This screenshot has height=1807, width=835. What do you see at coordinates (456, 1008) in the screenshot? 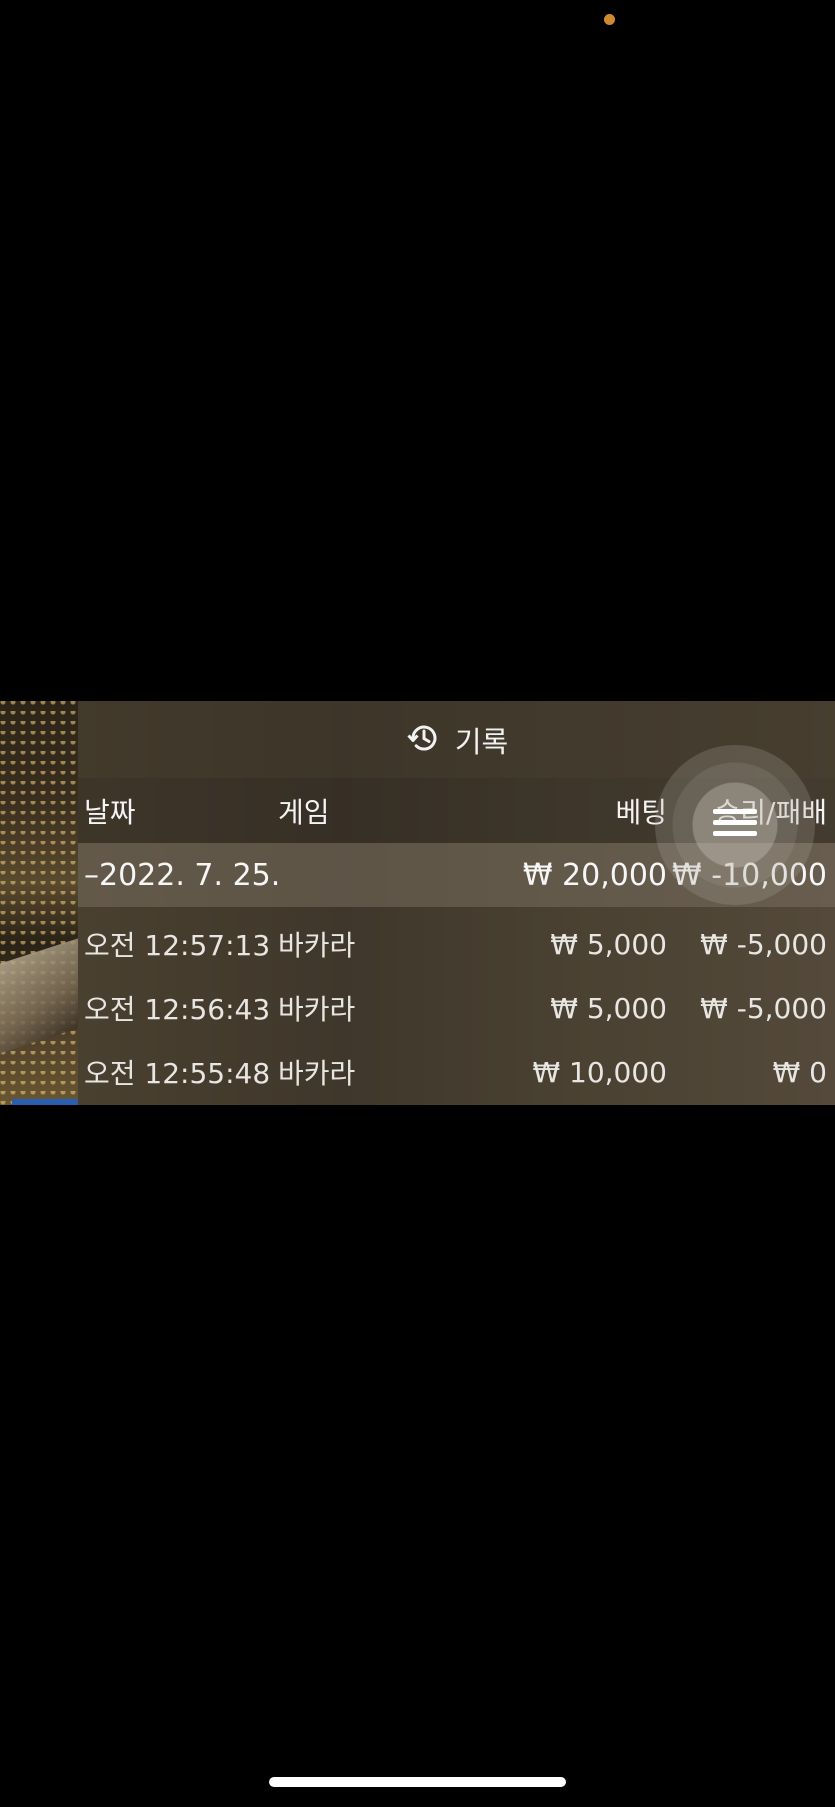
I see `table-row: 오전 12:56:43 바카라 ₩ 5,000 ₩ -5,000` at bounding box center [456, 1008].